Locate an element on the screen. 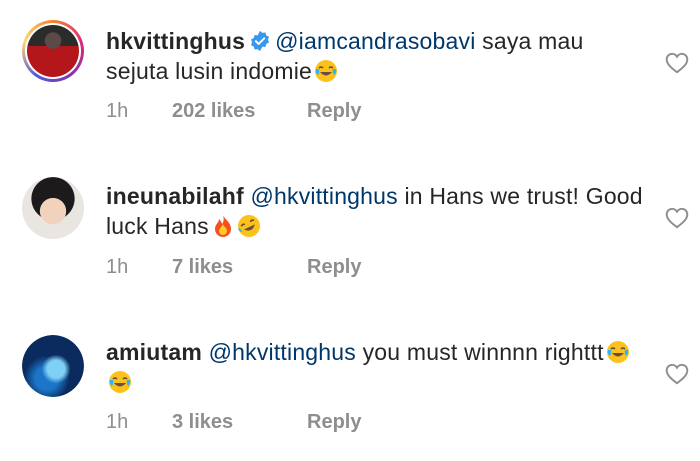 The width and height of the screenshot is (700, 461). likes-count: 7 likes is located at coordinates (239, 267).